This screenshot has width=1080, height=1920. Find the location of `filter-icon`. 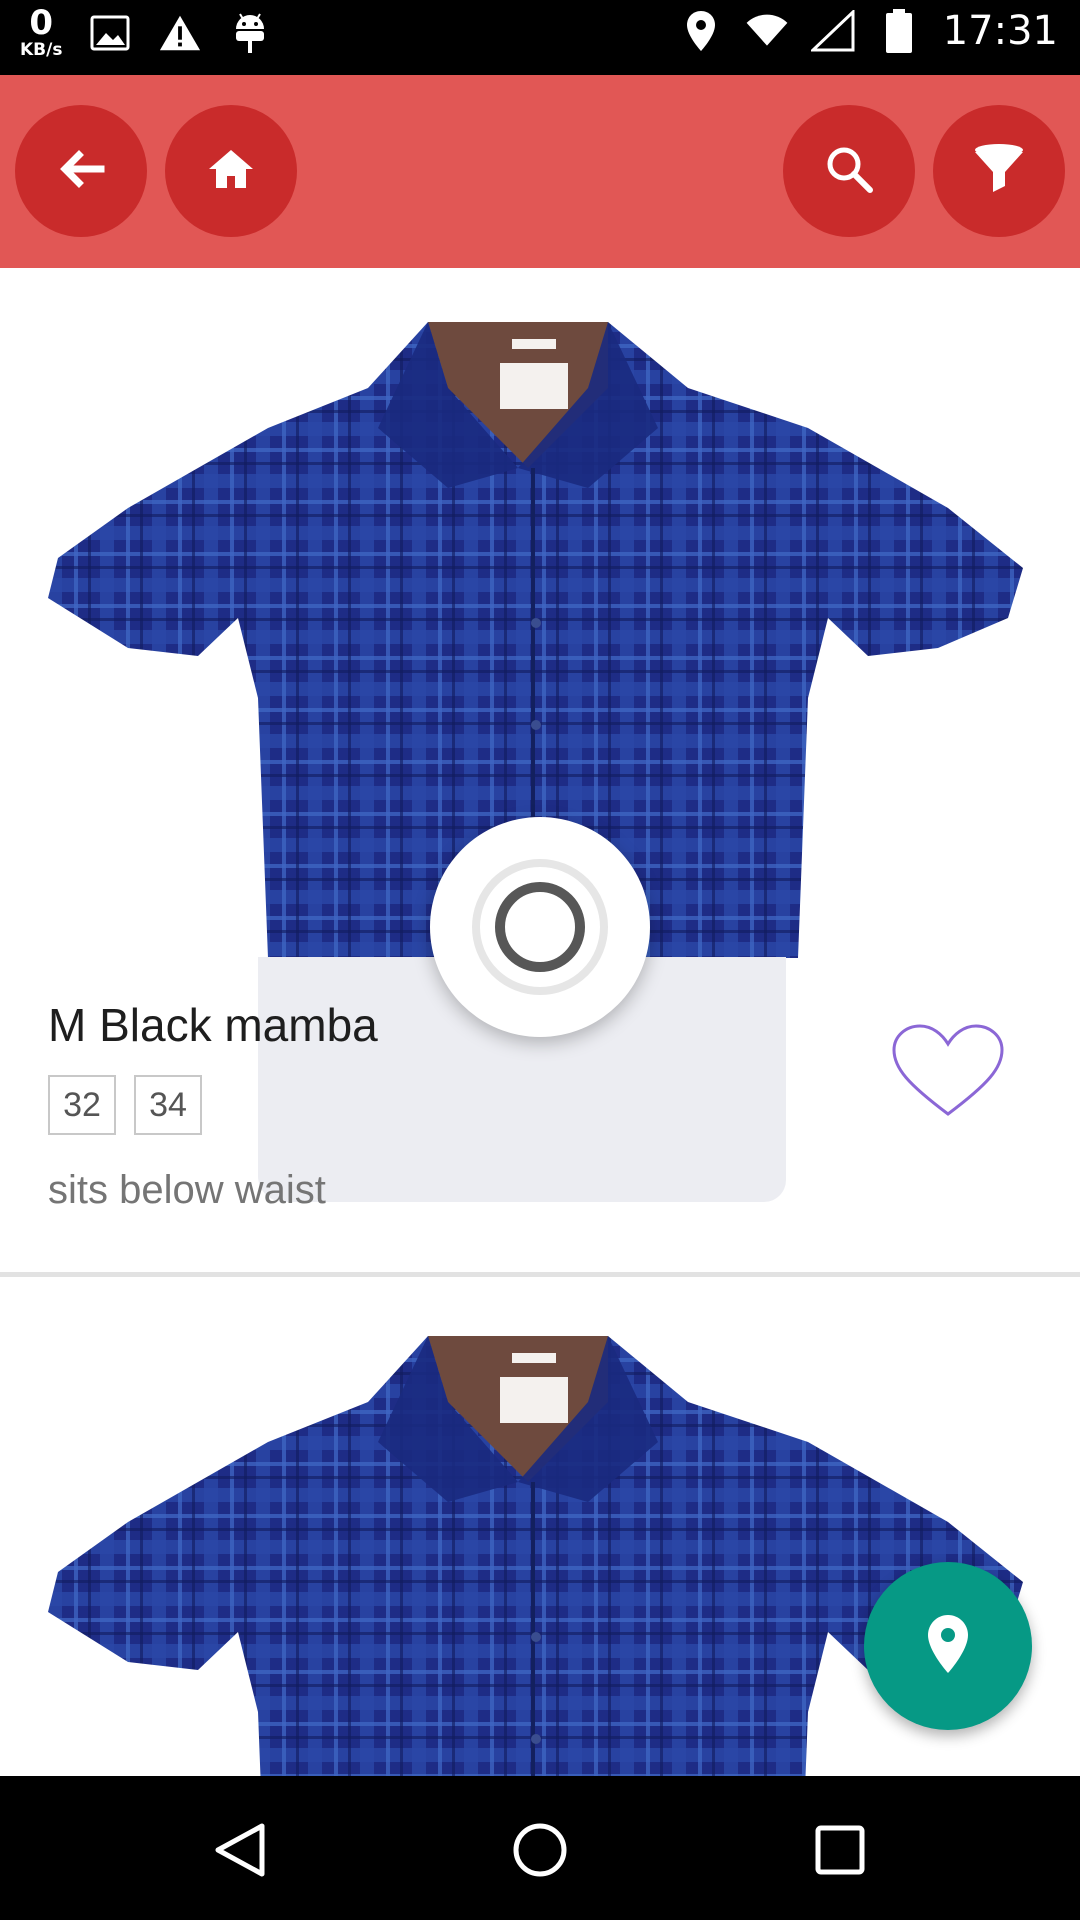

filter-icon is located at coordinates (999, 171).